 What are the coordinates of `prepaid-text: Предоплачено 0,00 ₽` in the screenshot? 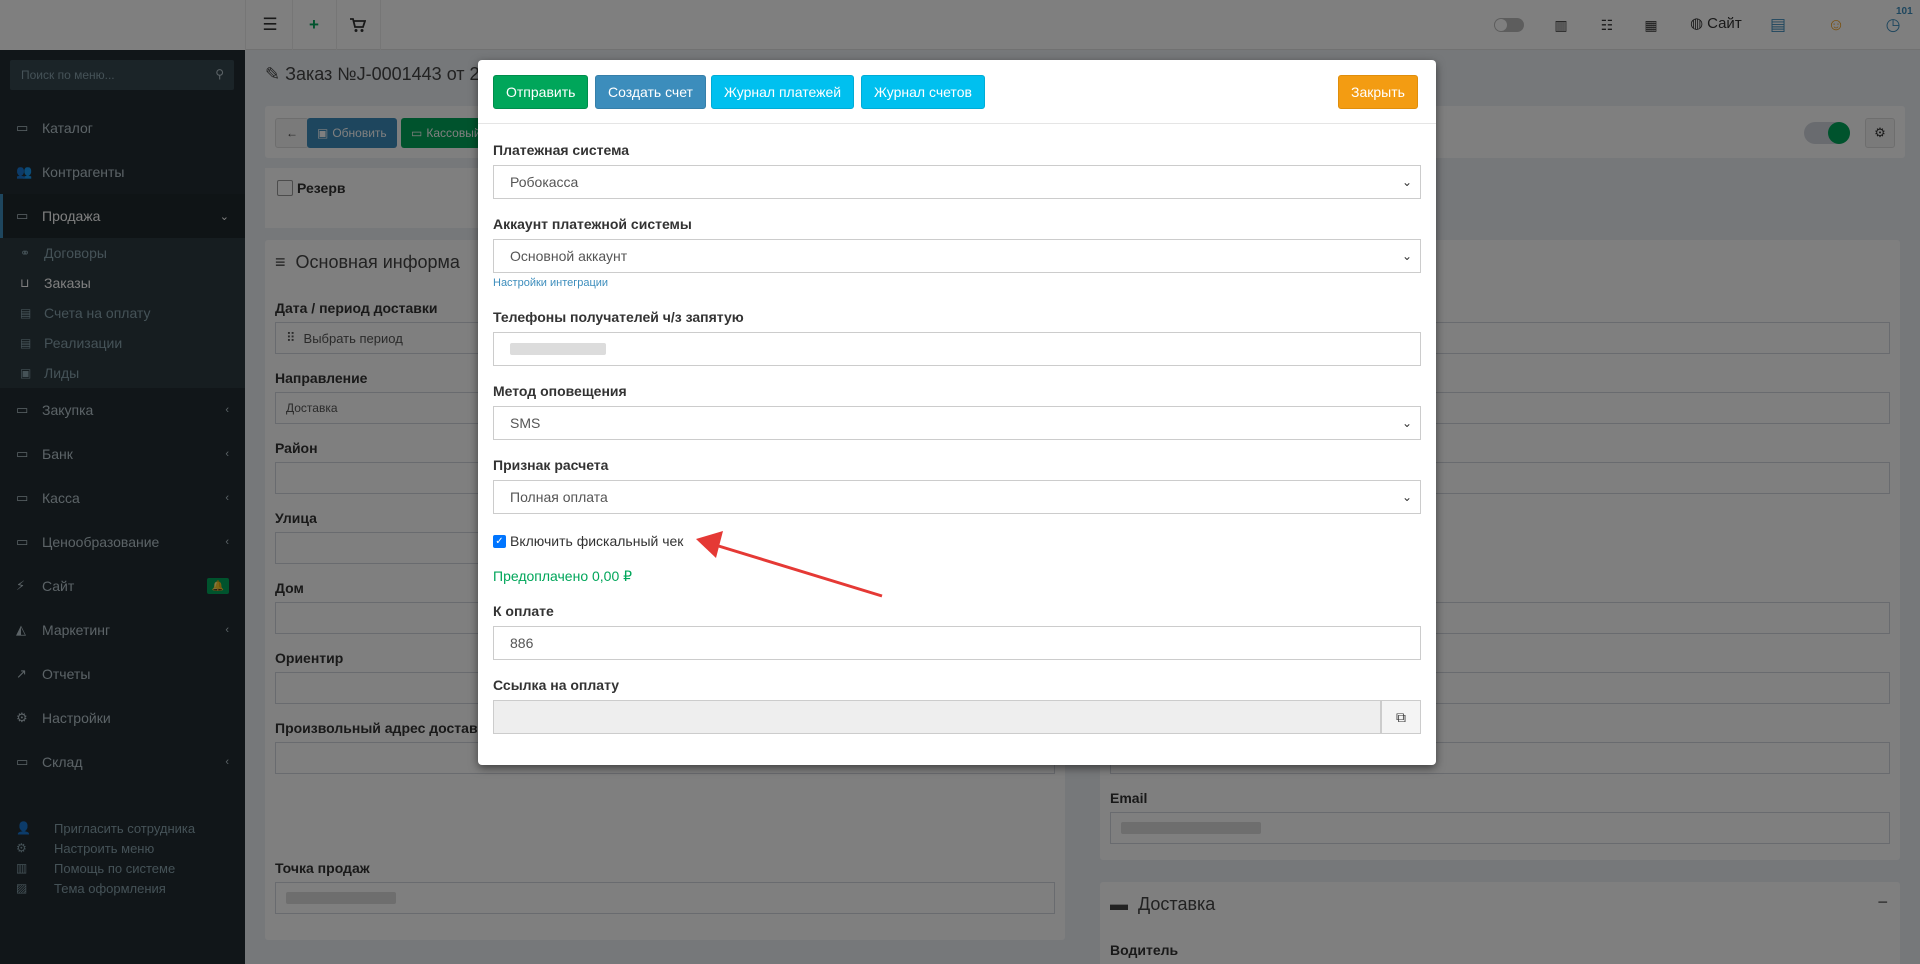 It's located at (563, 576).